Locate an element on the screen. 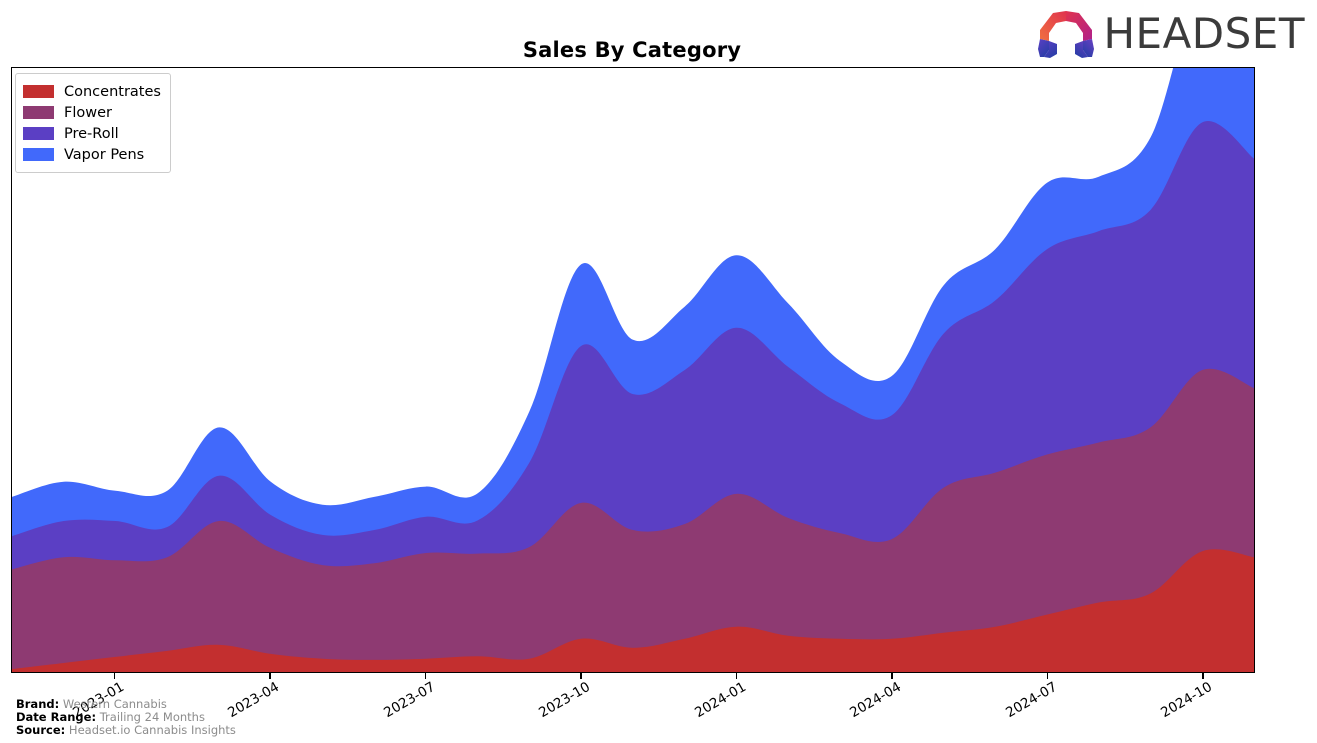 This screenshot has width=1317, height=743. footer-brand-value: Western Cannabis is located at coordinates (114, 704).